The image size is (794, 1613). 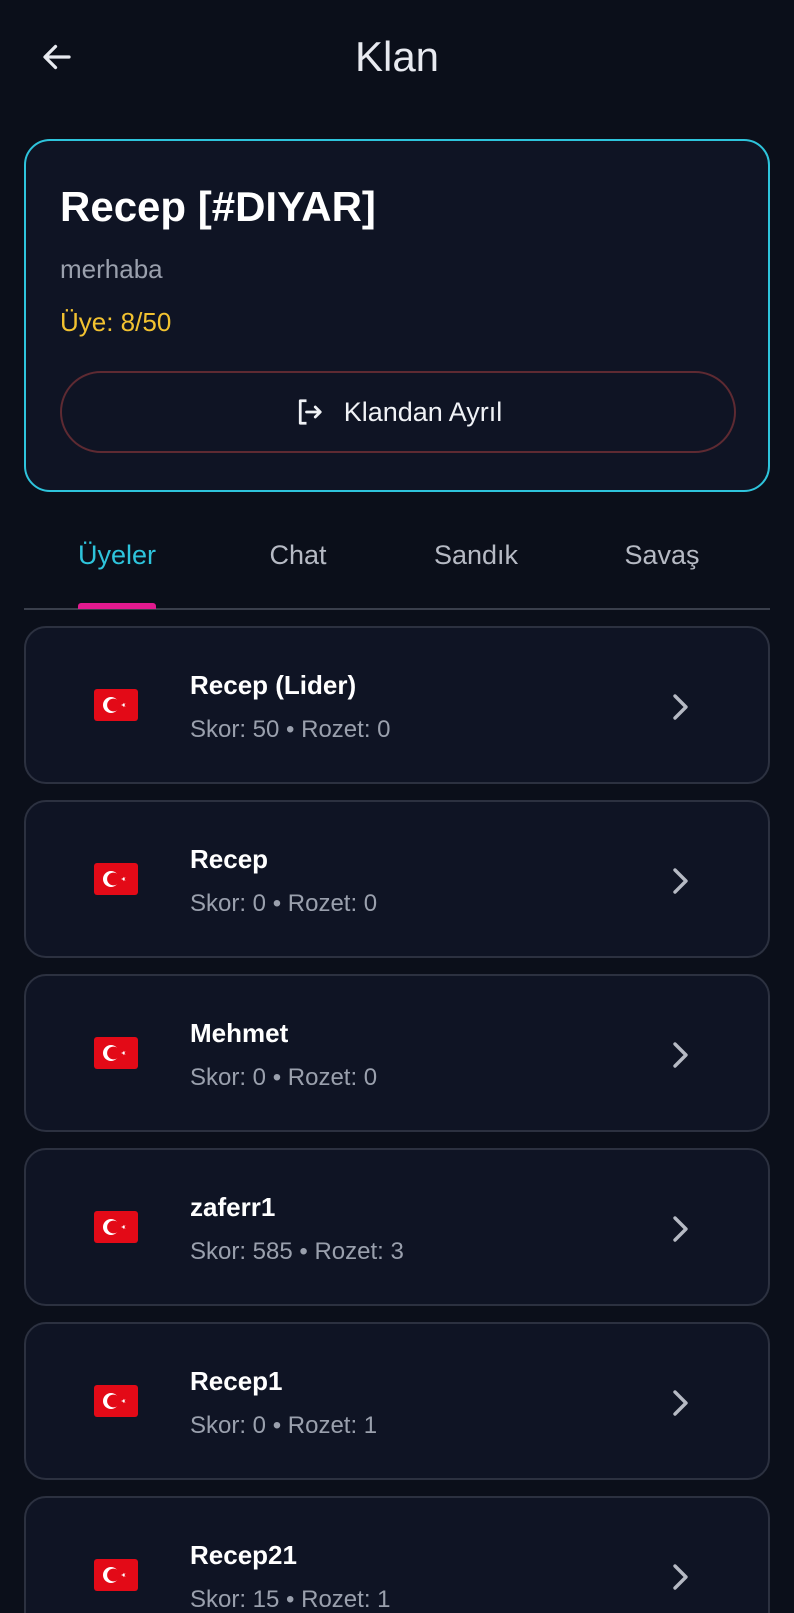 I want to click on clan-name: Recep [#DIYAR], so click(x=218, y=206).